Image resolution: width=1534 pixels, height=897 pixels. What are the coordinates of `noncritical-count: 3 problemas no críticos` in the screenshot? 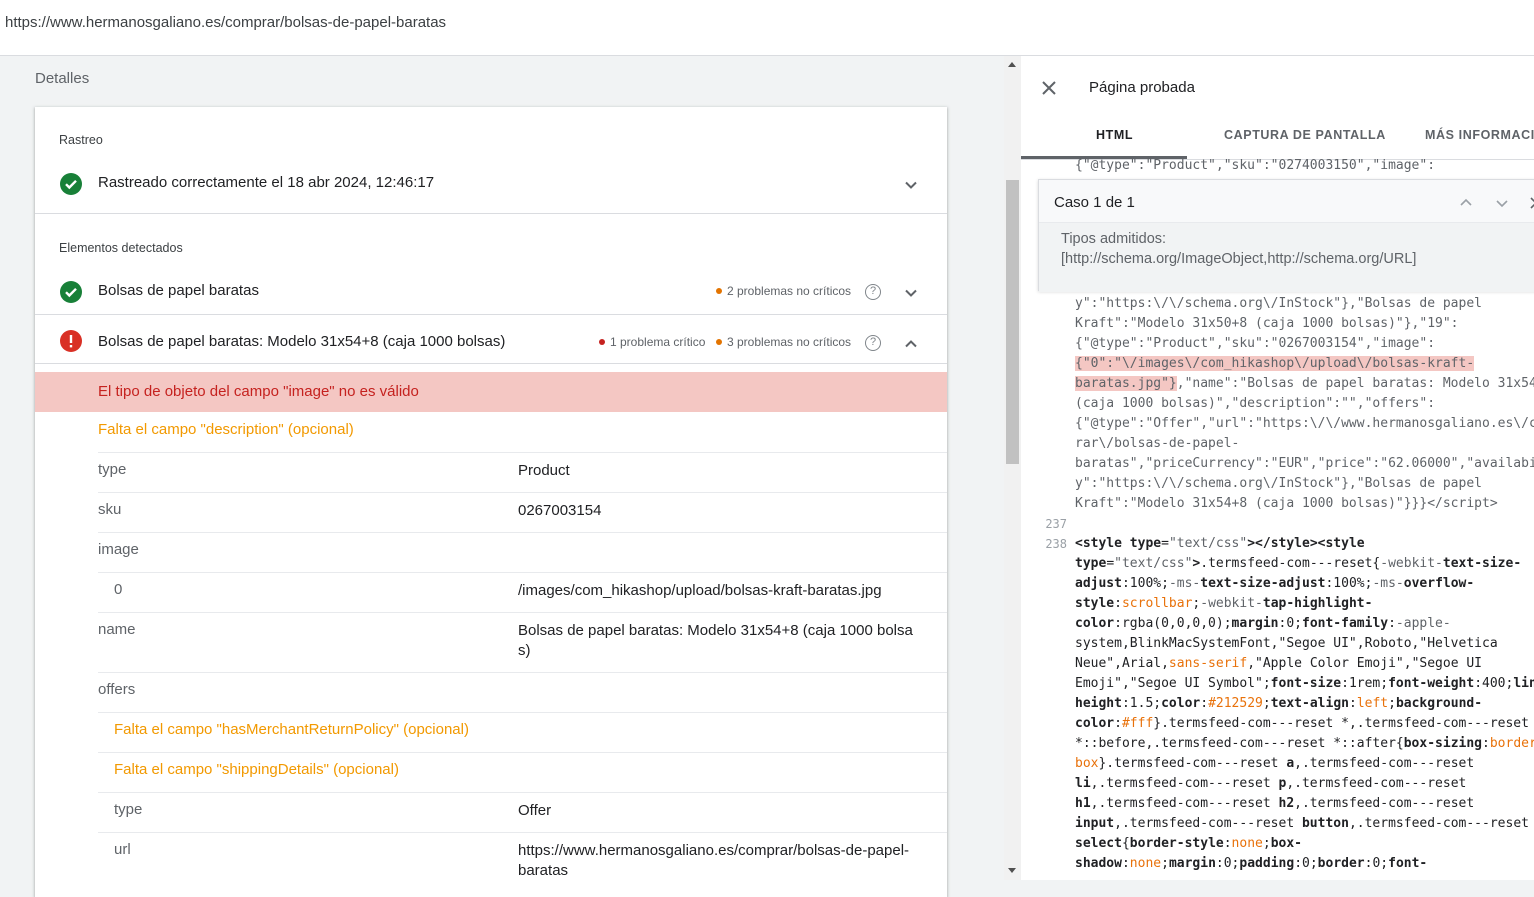 It's located at (783, 342).